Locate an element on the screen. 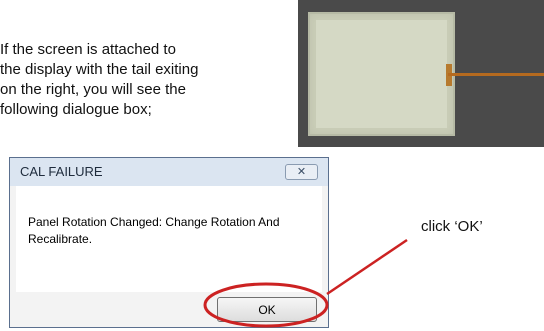  callout-label: click ‘OK’ is located at coordinates (452, 226).